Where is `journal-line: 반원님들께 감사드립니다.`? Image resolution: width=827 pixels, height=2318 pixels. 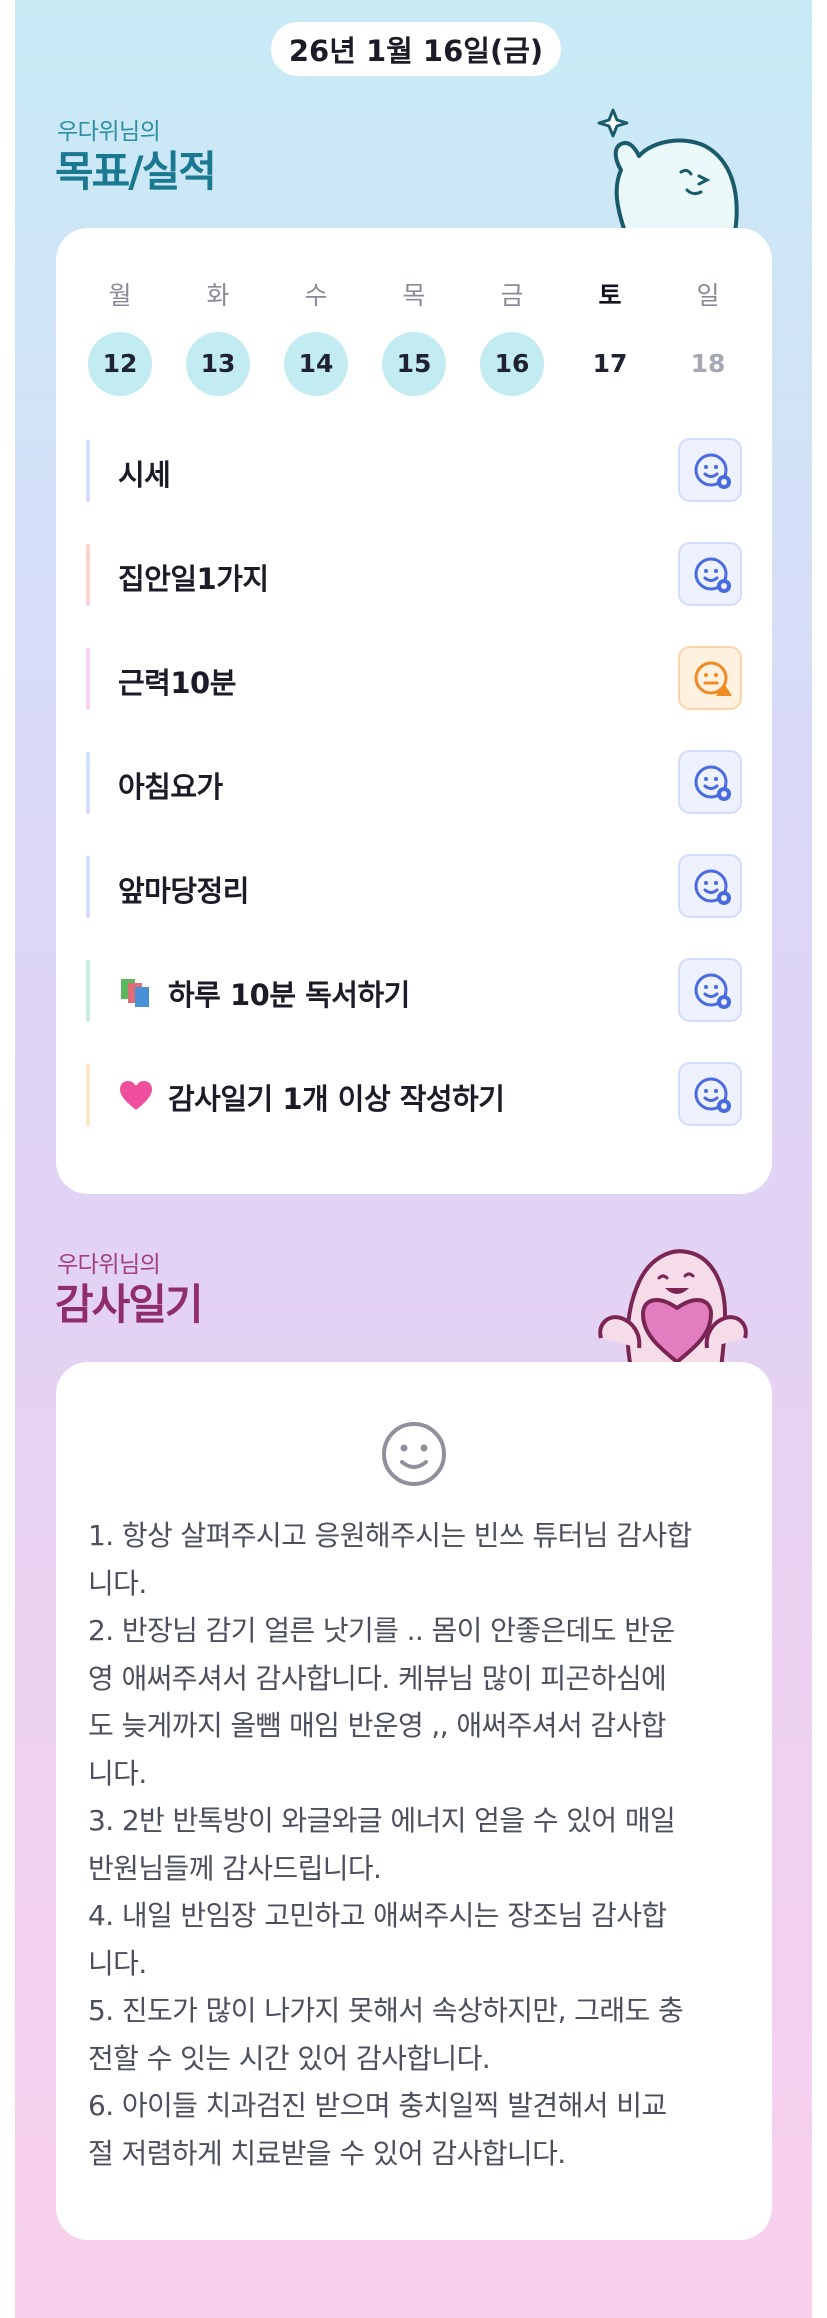 journal-line: 반원님들께 감사드립니다. is located at coordinates (235, 1868).